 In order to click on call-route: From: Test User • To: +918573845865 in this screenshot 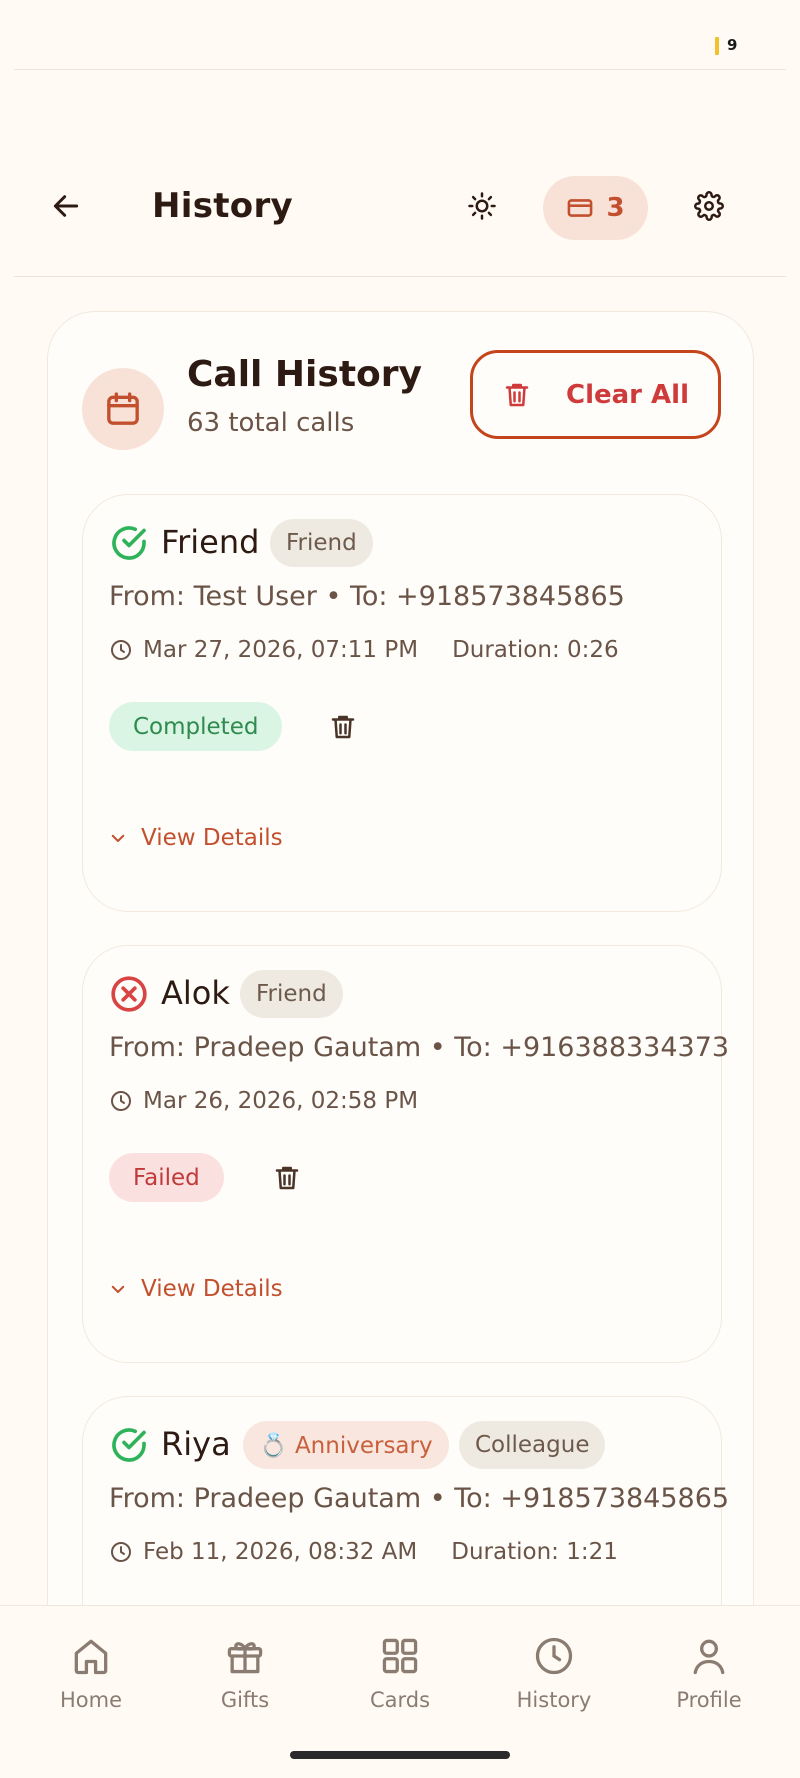, I will do `click(367, 596)`.